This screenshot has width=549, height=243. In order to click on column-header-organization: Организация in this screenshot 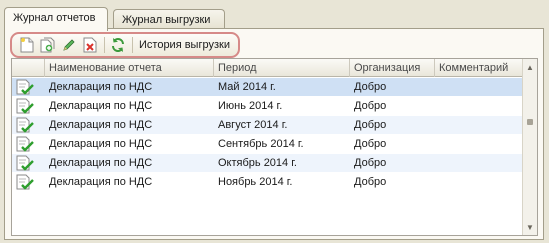, I will do `click(392, 68)`.